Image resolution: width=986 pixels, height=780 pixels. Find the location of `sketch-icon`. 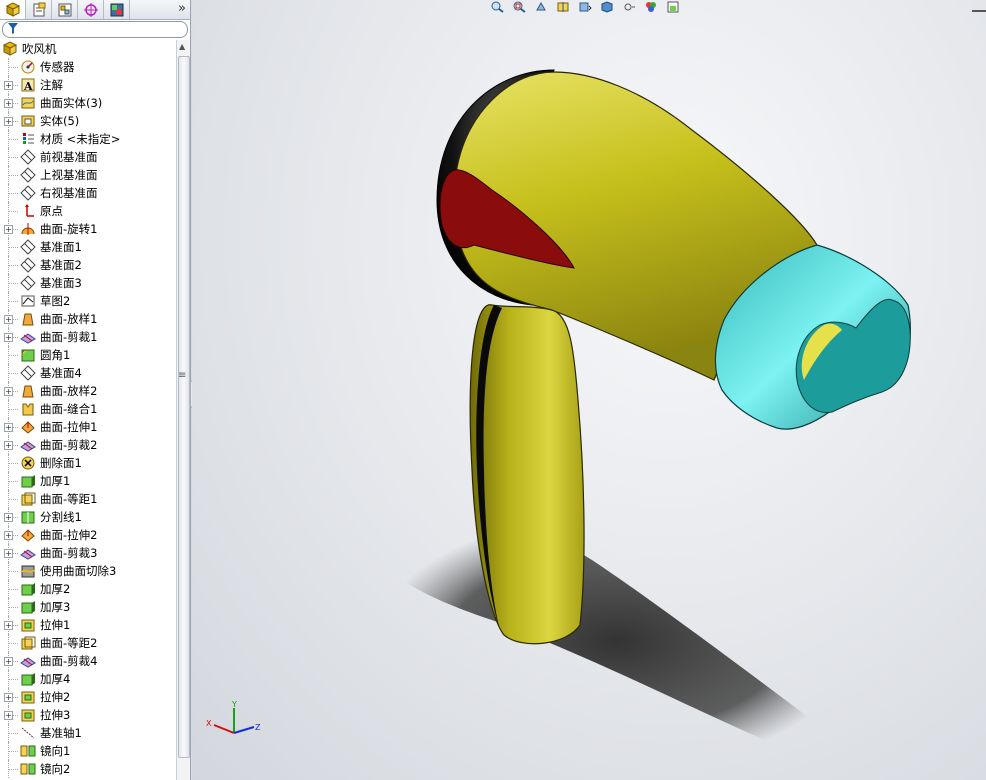

sketch-icon is located at coordinates (28, 301).